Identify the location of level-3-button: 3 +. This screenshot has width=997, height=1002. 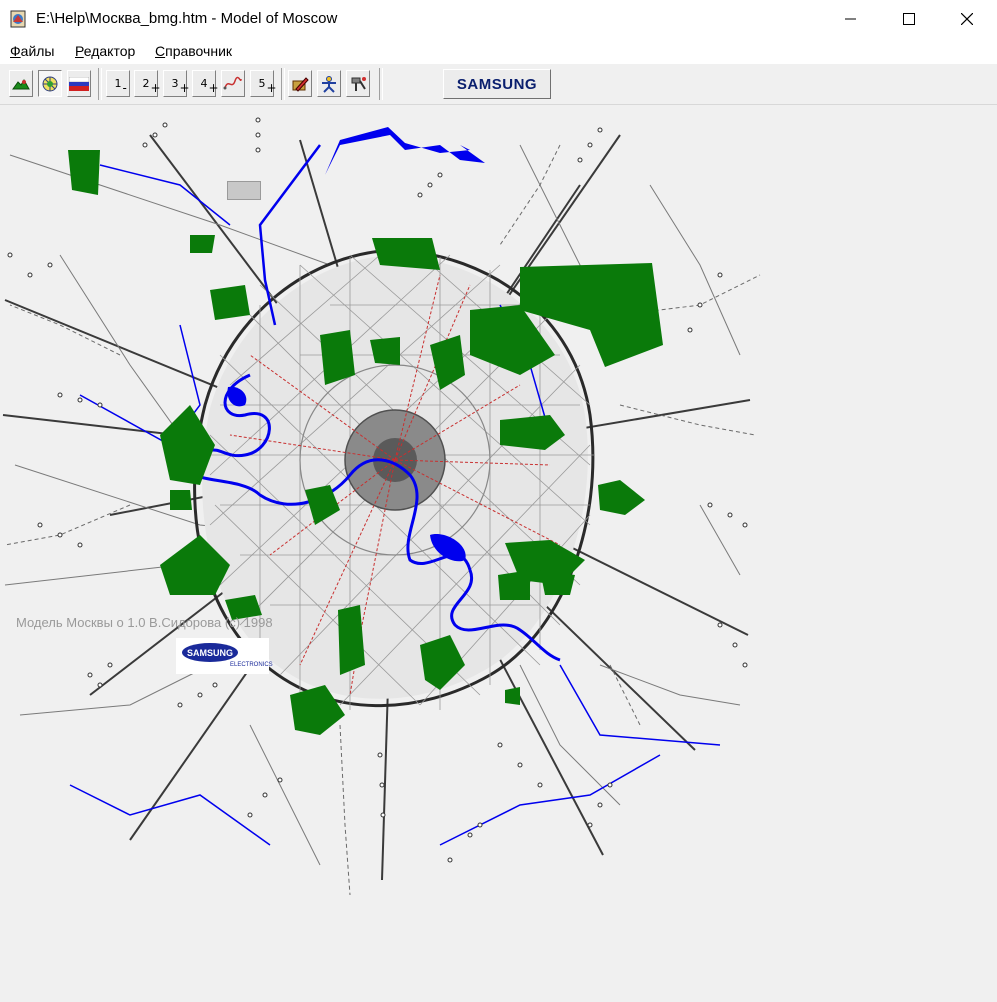
(176, 83).